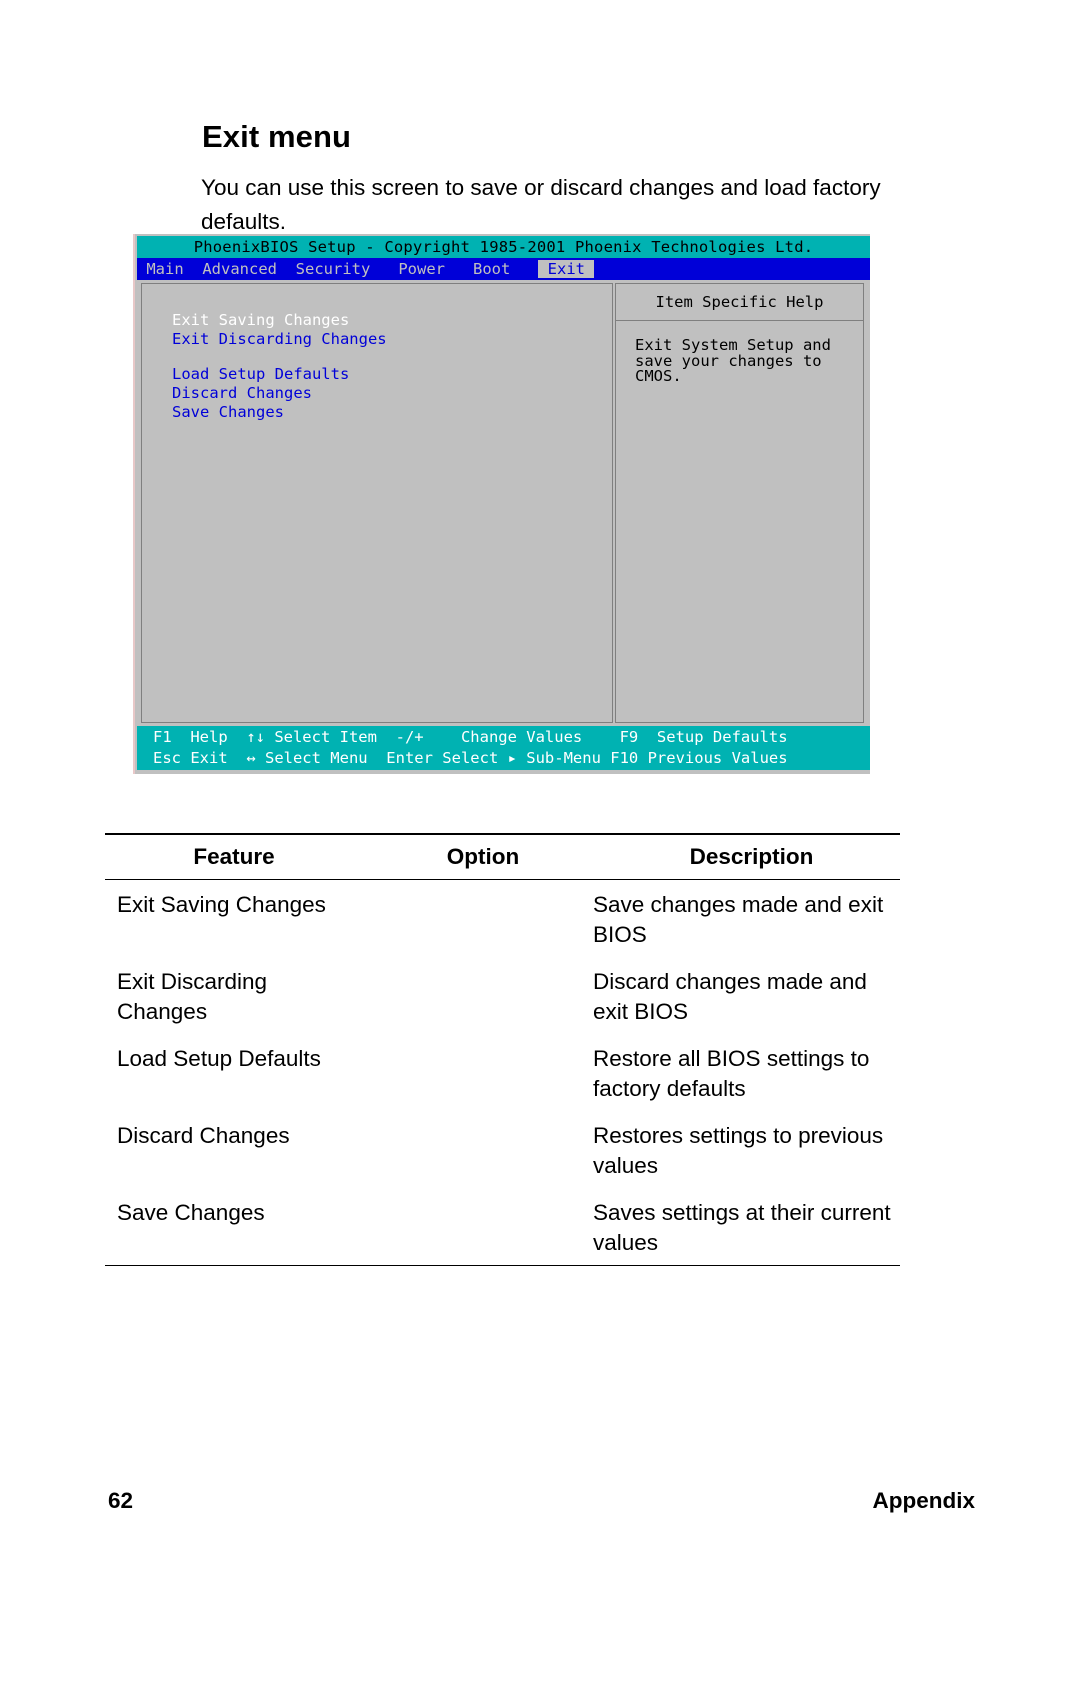 The height and width of the screenshot is (1690, 1080). What do you see at coordinates (219, 1058) in the screenshot?
I see `cell-feature: Load Setup Defaults` at bounding box center [219, 1058].